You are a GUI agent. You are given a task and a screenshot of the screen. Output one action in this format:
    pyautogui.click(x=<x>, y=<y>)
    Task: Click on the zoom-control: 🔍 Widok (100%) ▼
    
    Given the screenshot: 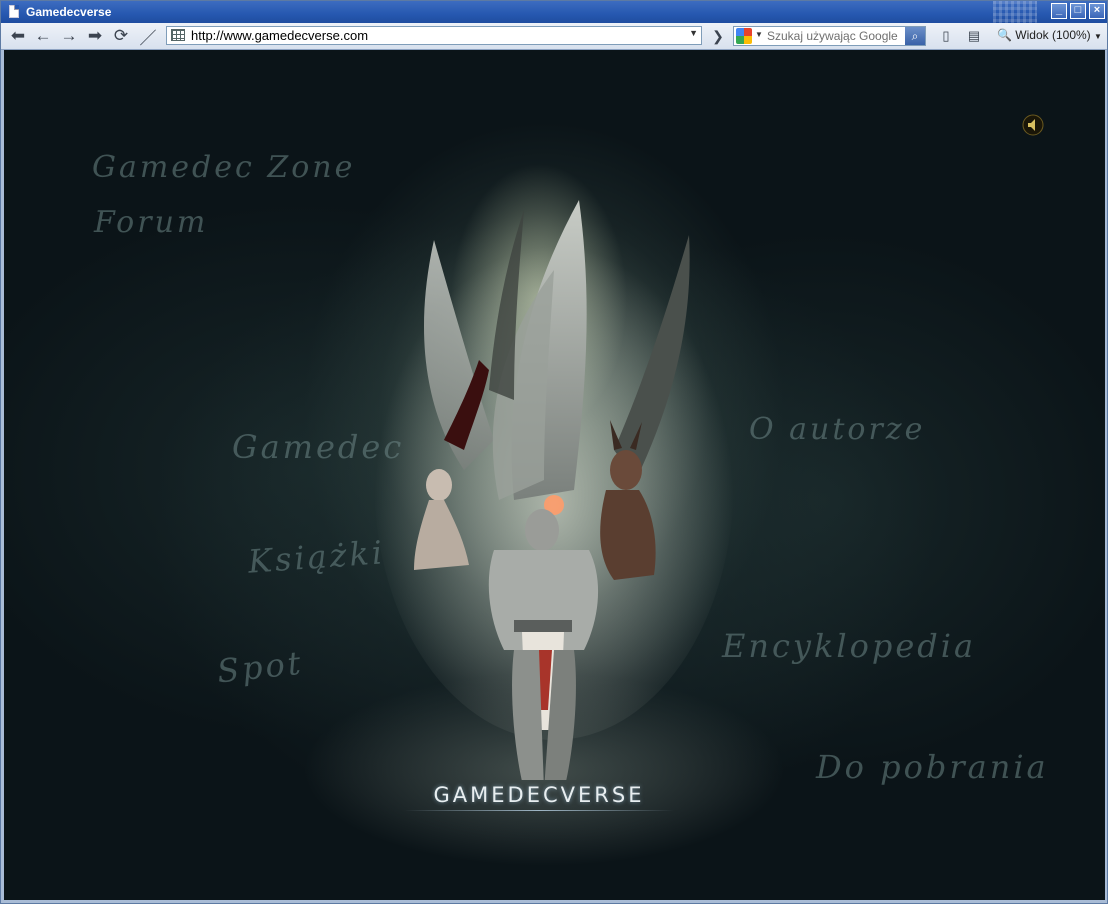 What is the action you would take?
    pyautogui.click(x=1049, y=35)
    